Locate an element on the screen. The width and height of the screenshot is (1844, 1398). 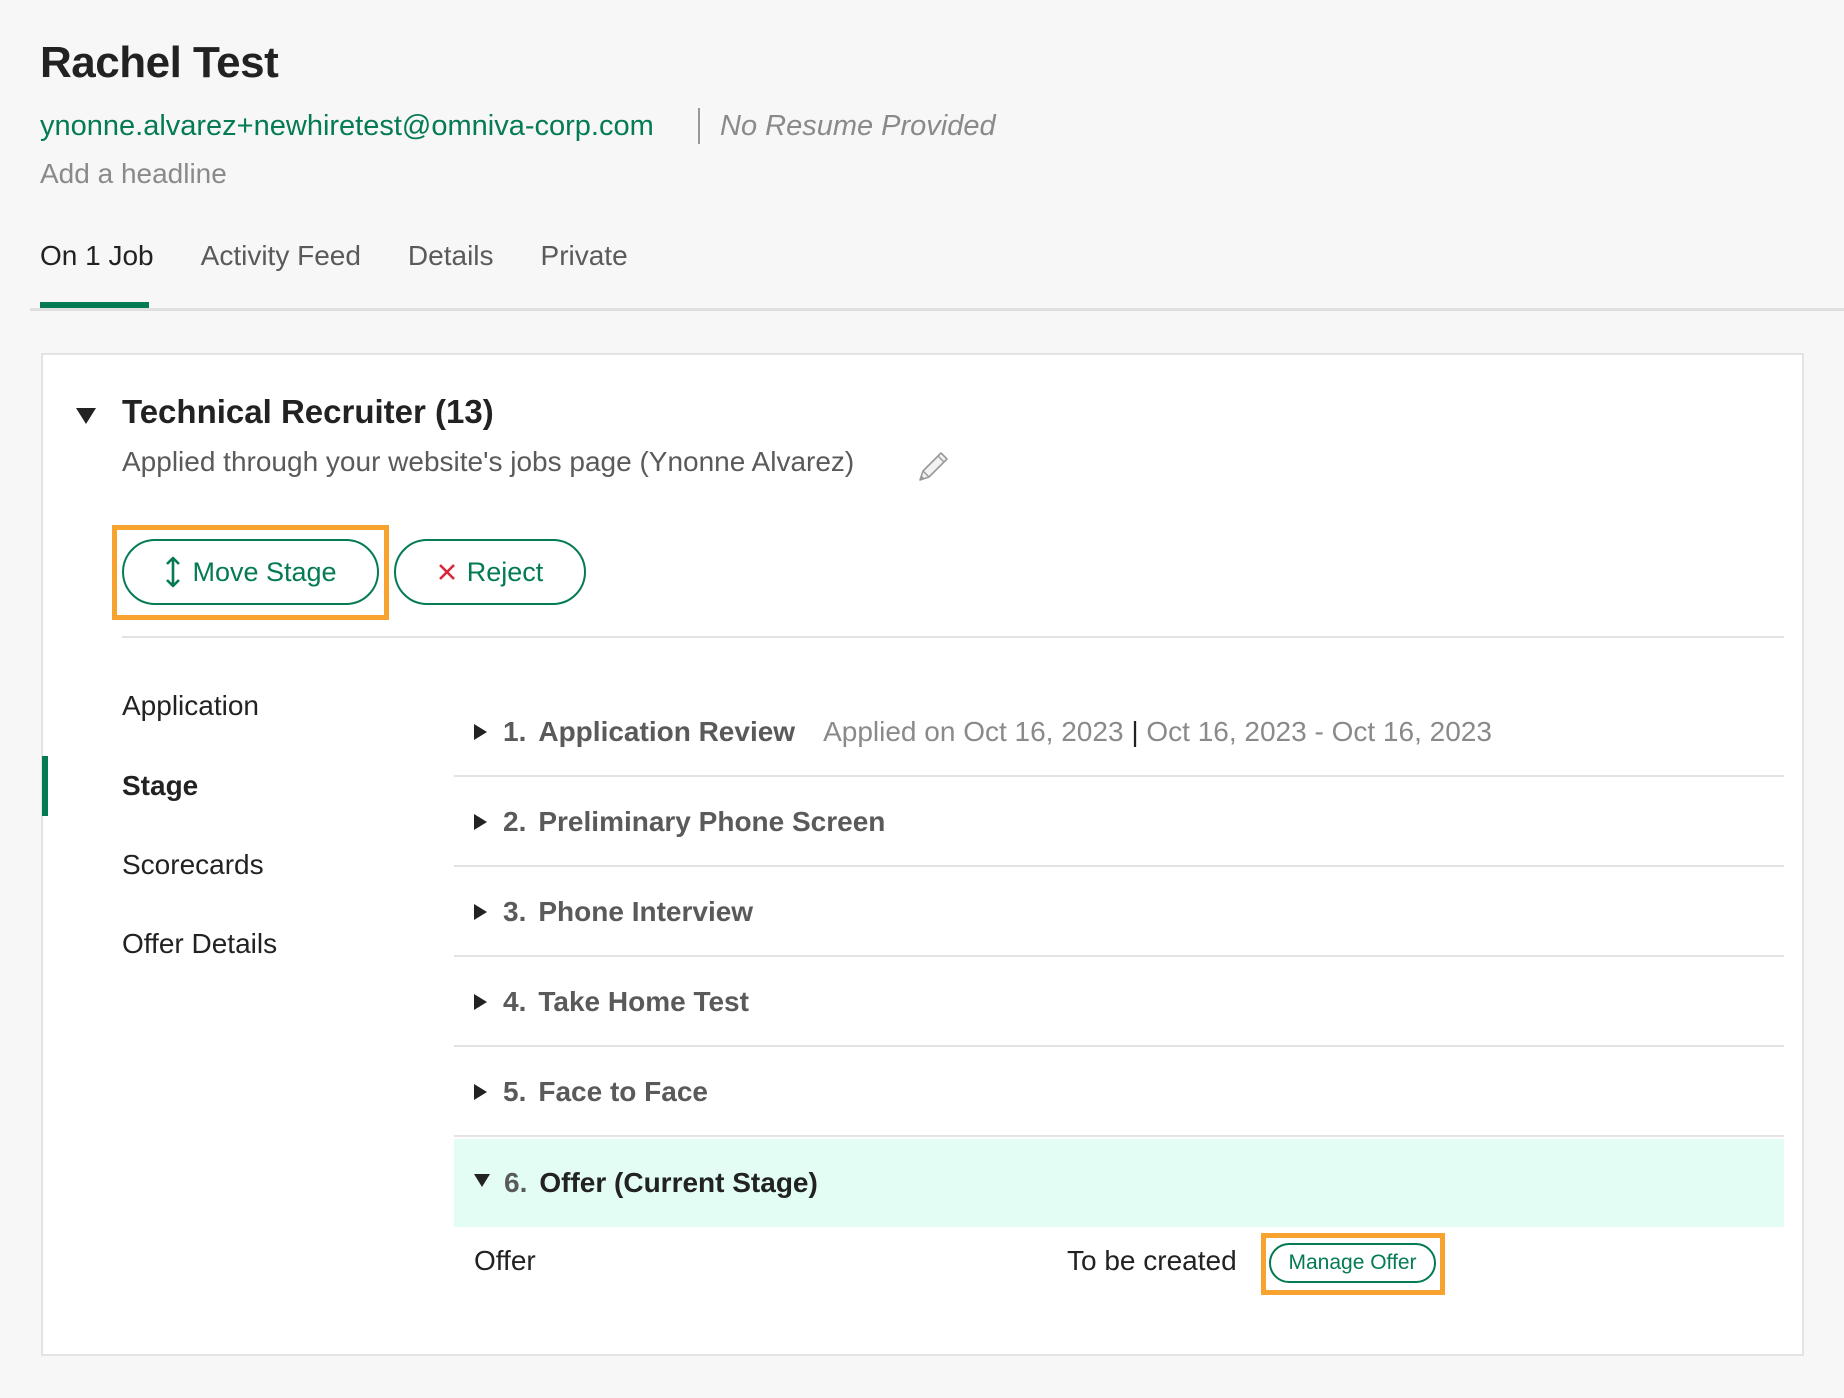
manage-offer-button: Manage Offer is located at coordinates (1352, 1263).